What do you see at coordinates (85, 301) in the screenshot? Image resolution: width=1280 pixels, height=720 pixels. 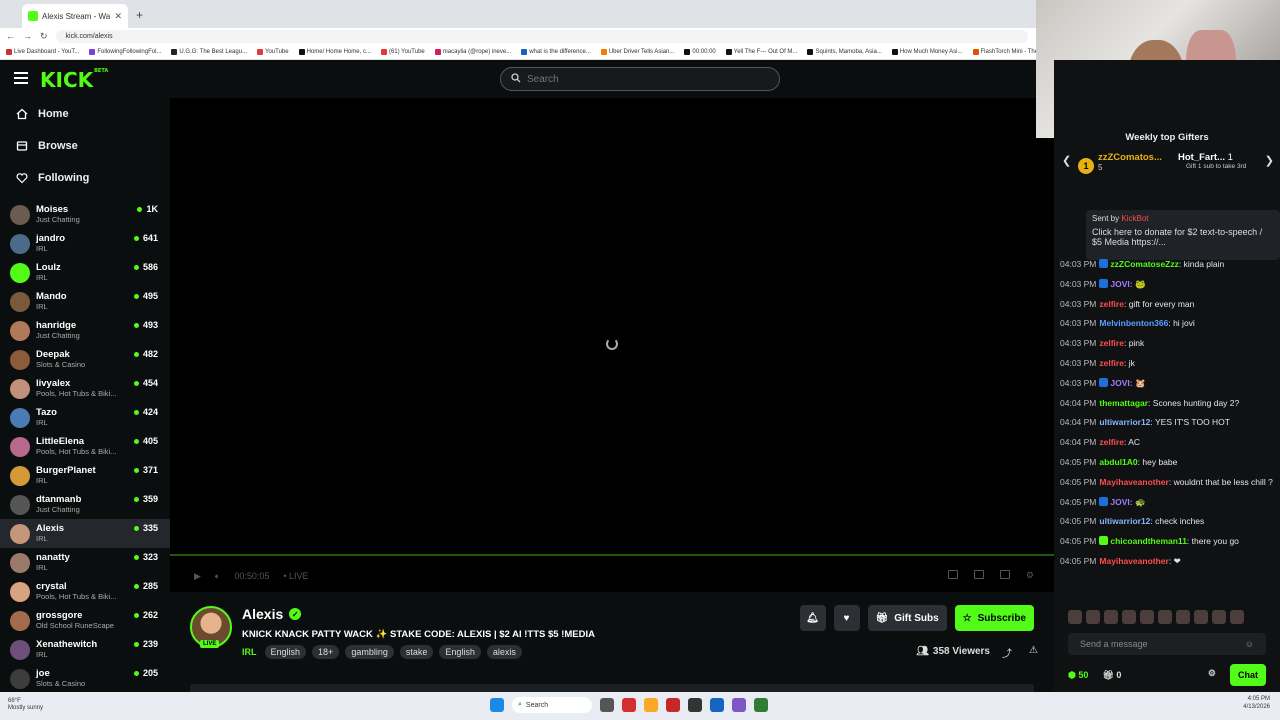 I see `following-item-mando: Mando IRL 495` at bounding box center [85, 301].